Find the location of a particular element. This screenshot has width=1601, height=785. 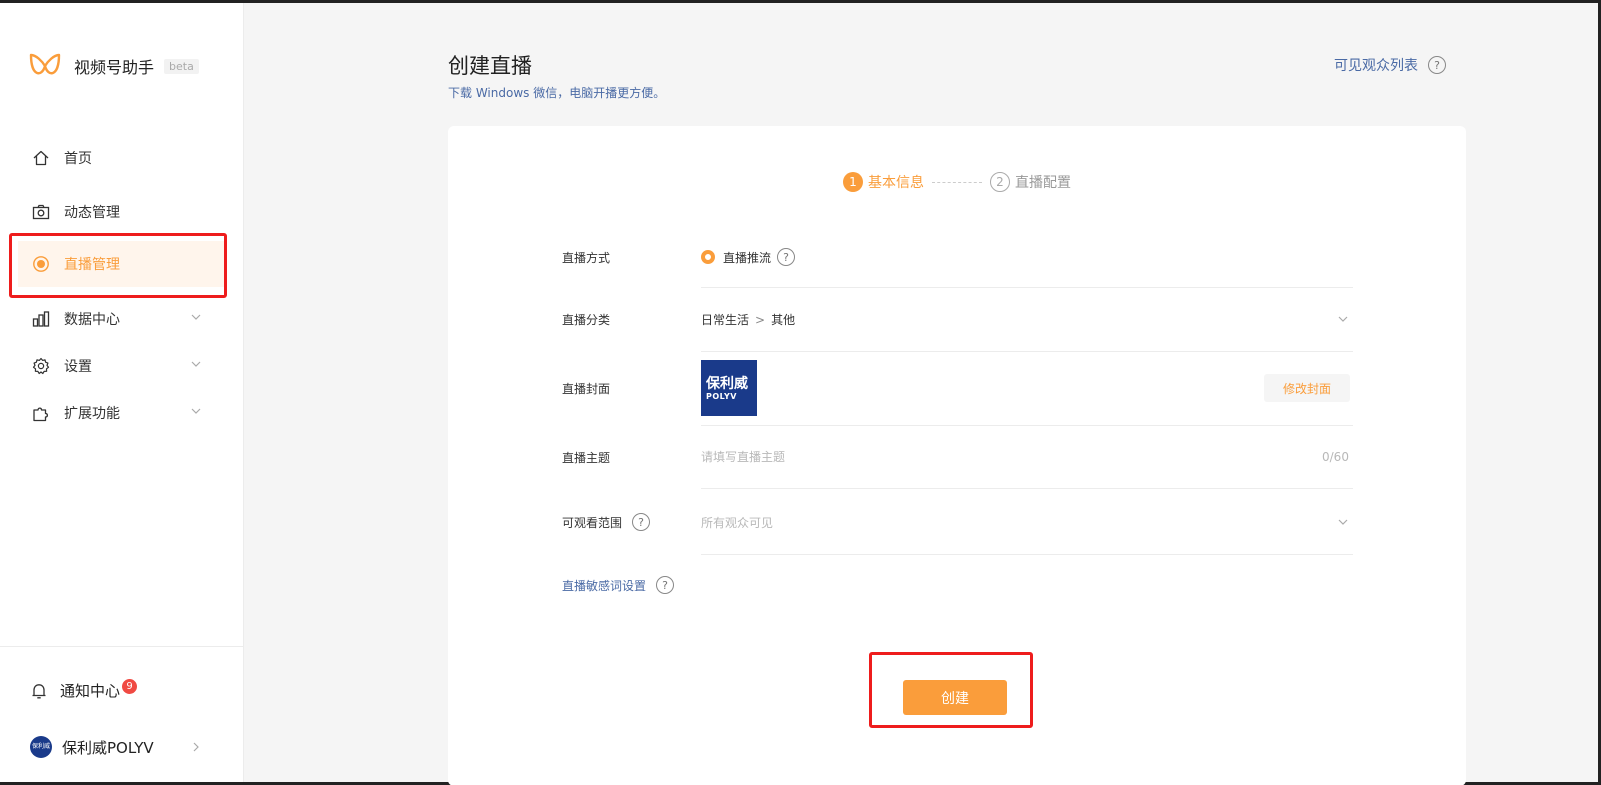

bell-icon is located at coordinates (39, 690).